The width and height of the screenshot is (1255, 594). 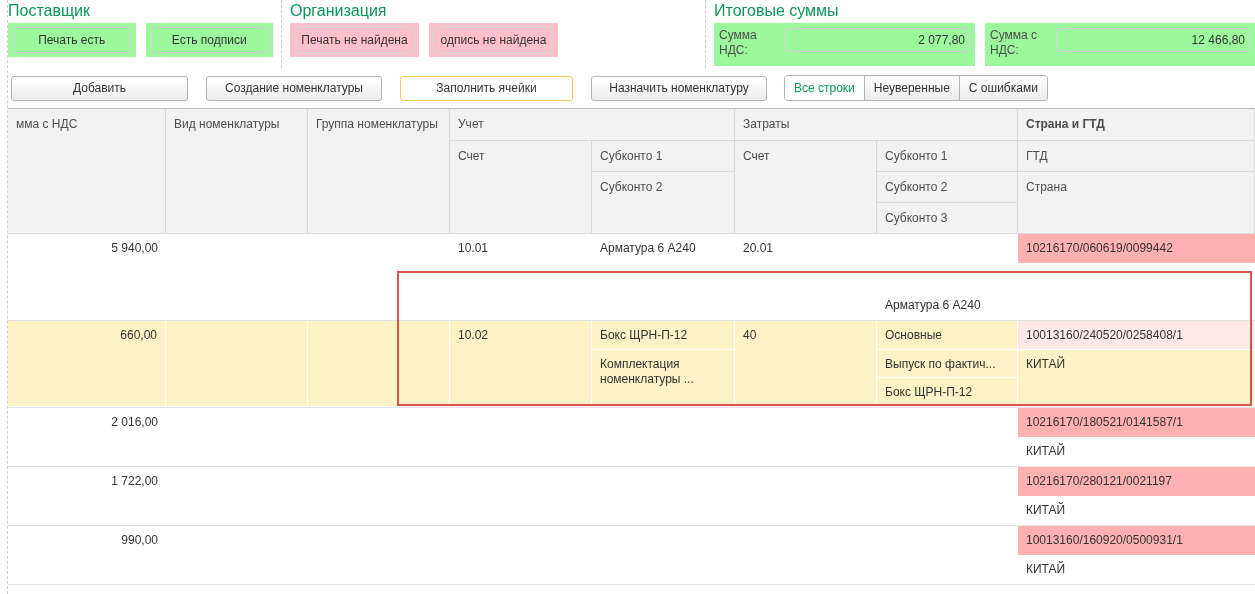 What do you see at coordinates (1037, 156) in the screenshot?
I see `column-header: ГТД` at bounding box center [1037, 156].